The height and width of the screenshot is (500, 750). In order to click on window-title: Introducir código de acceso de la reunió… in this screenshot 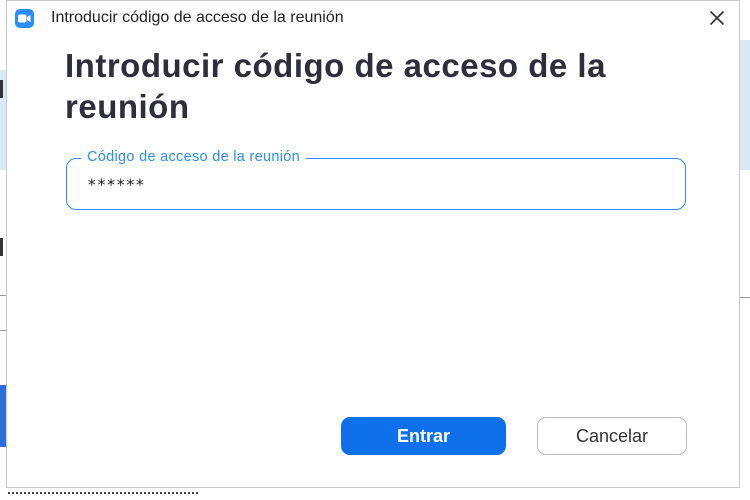, I will do `click(197, 17)`.